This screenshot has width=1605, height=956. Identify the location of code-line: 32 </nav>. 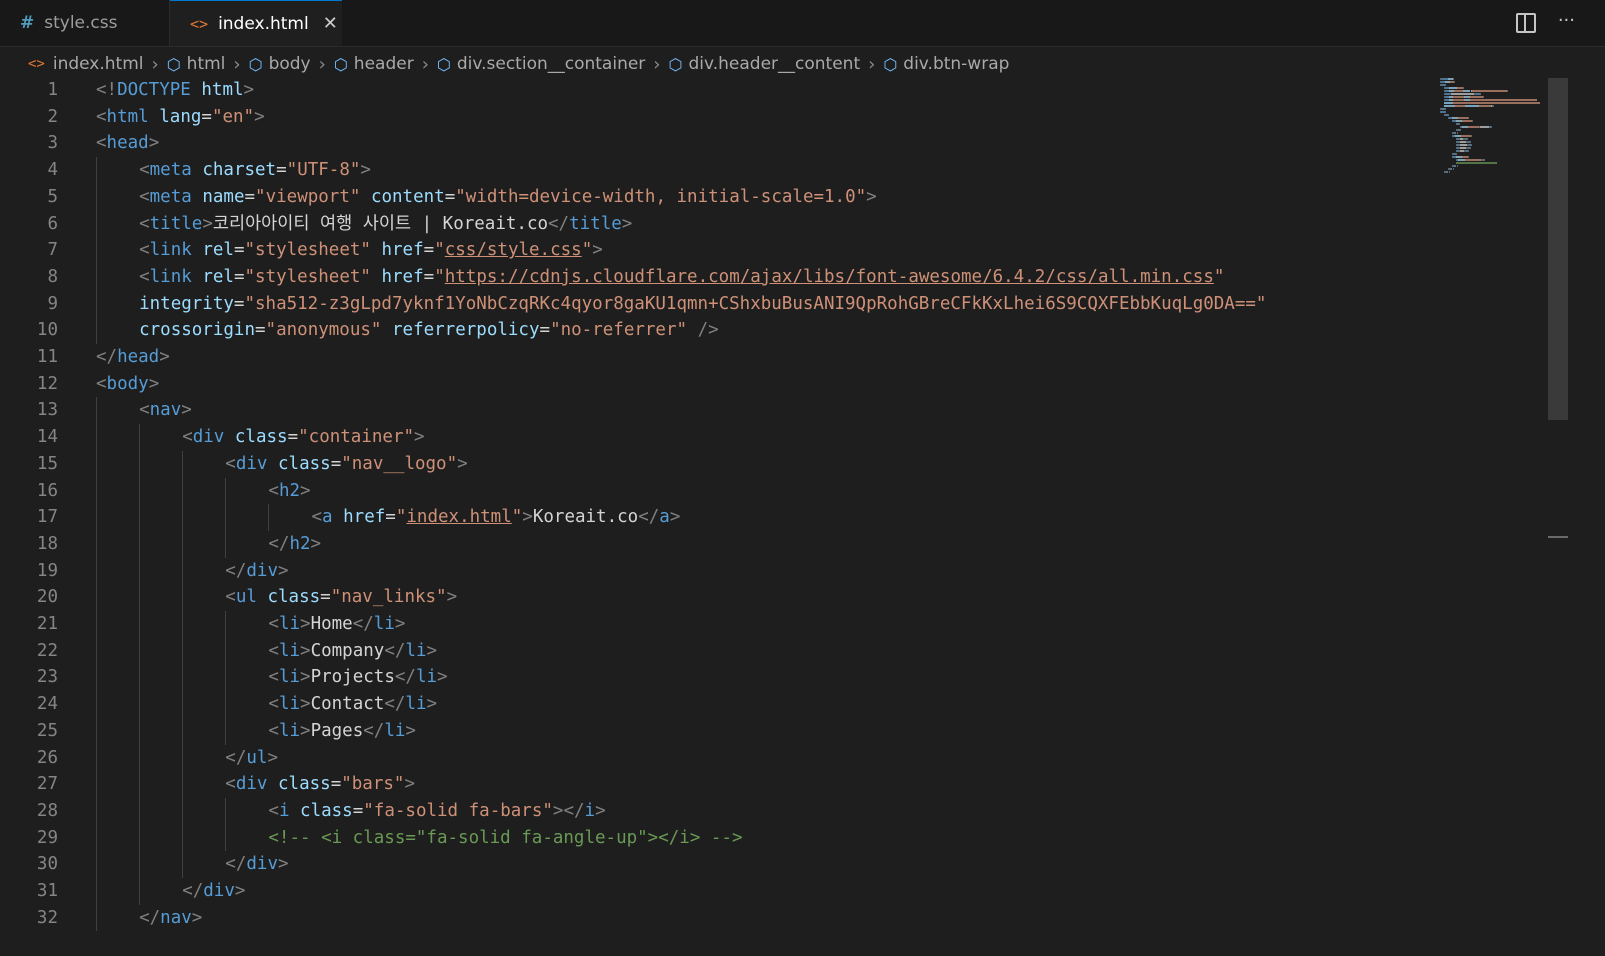
(725, 918).